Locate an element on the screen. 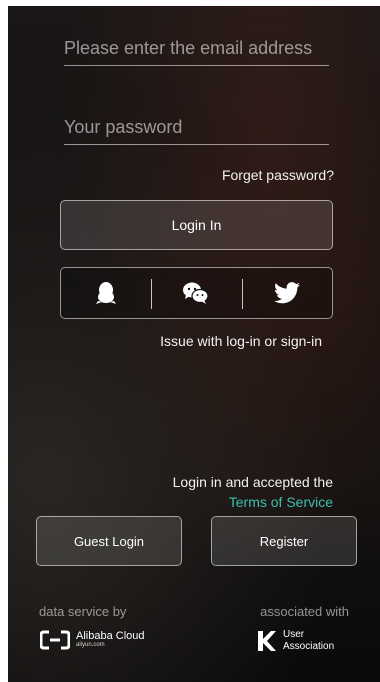 This screenshot has height=682, width=380. guest-login-button: Guest Login is located at coordinates (109, 541).